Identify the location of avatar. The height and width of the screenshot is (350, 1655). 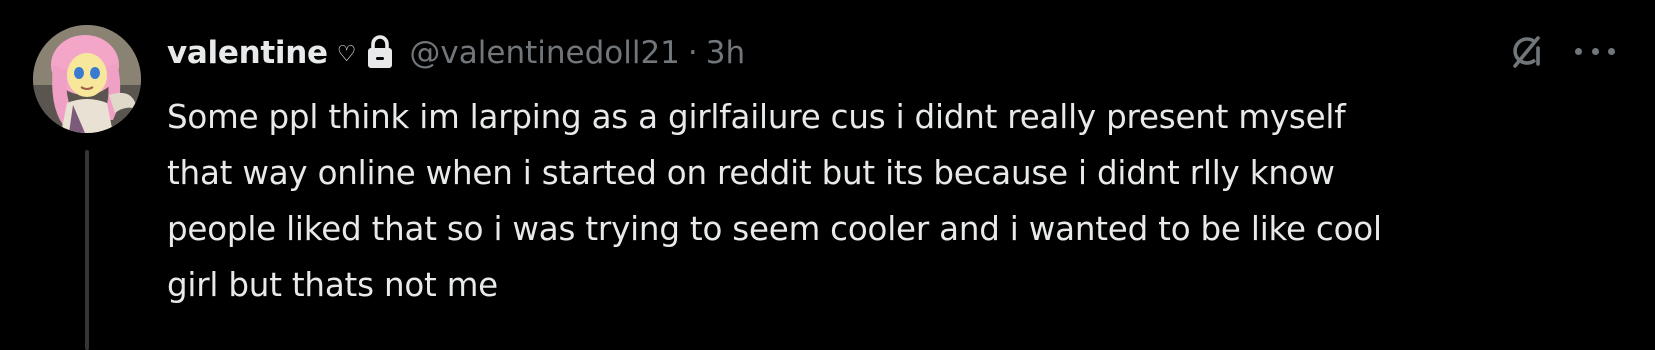
(87, 79).